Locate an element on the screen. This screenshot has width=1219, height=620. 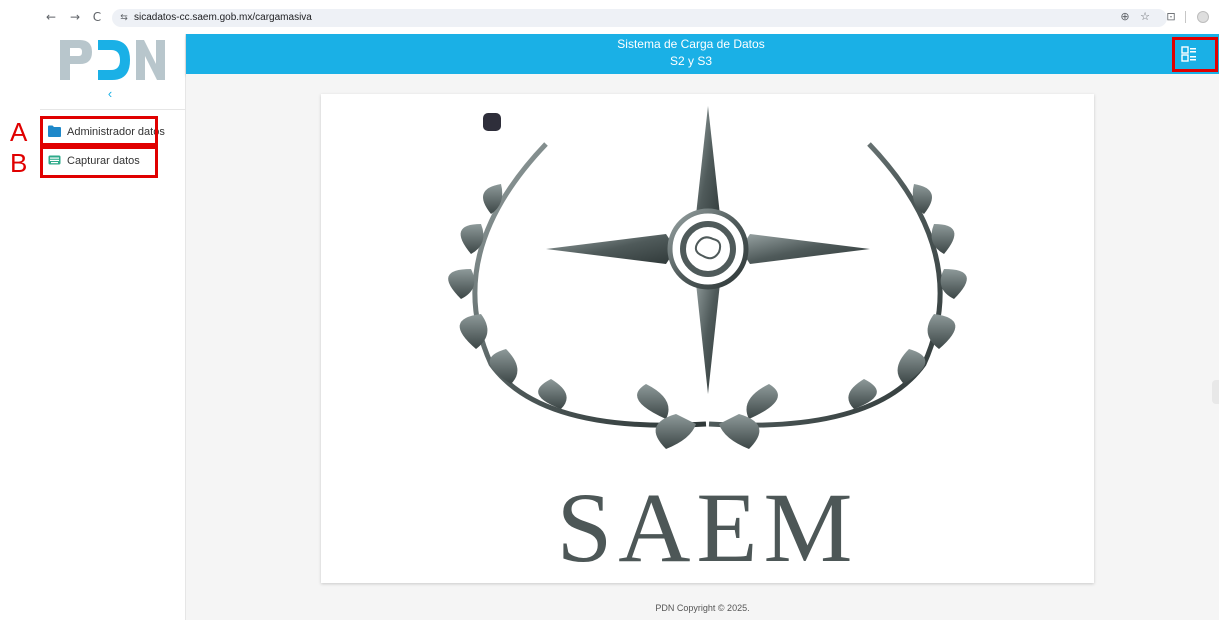
header-subtitle: S2 y S3 is located at coordinates (691, 61).